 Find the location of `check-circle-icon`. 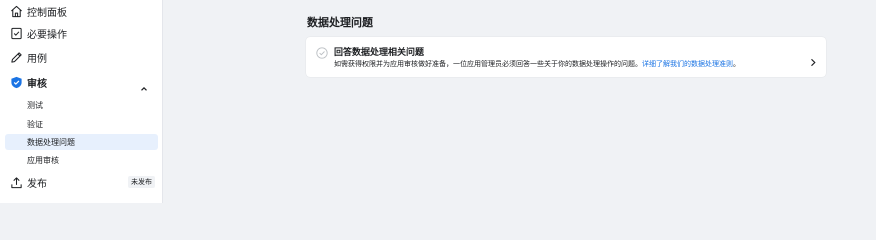

check-circle-icon is located at coordinates (322, 51).